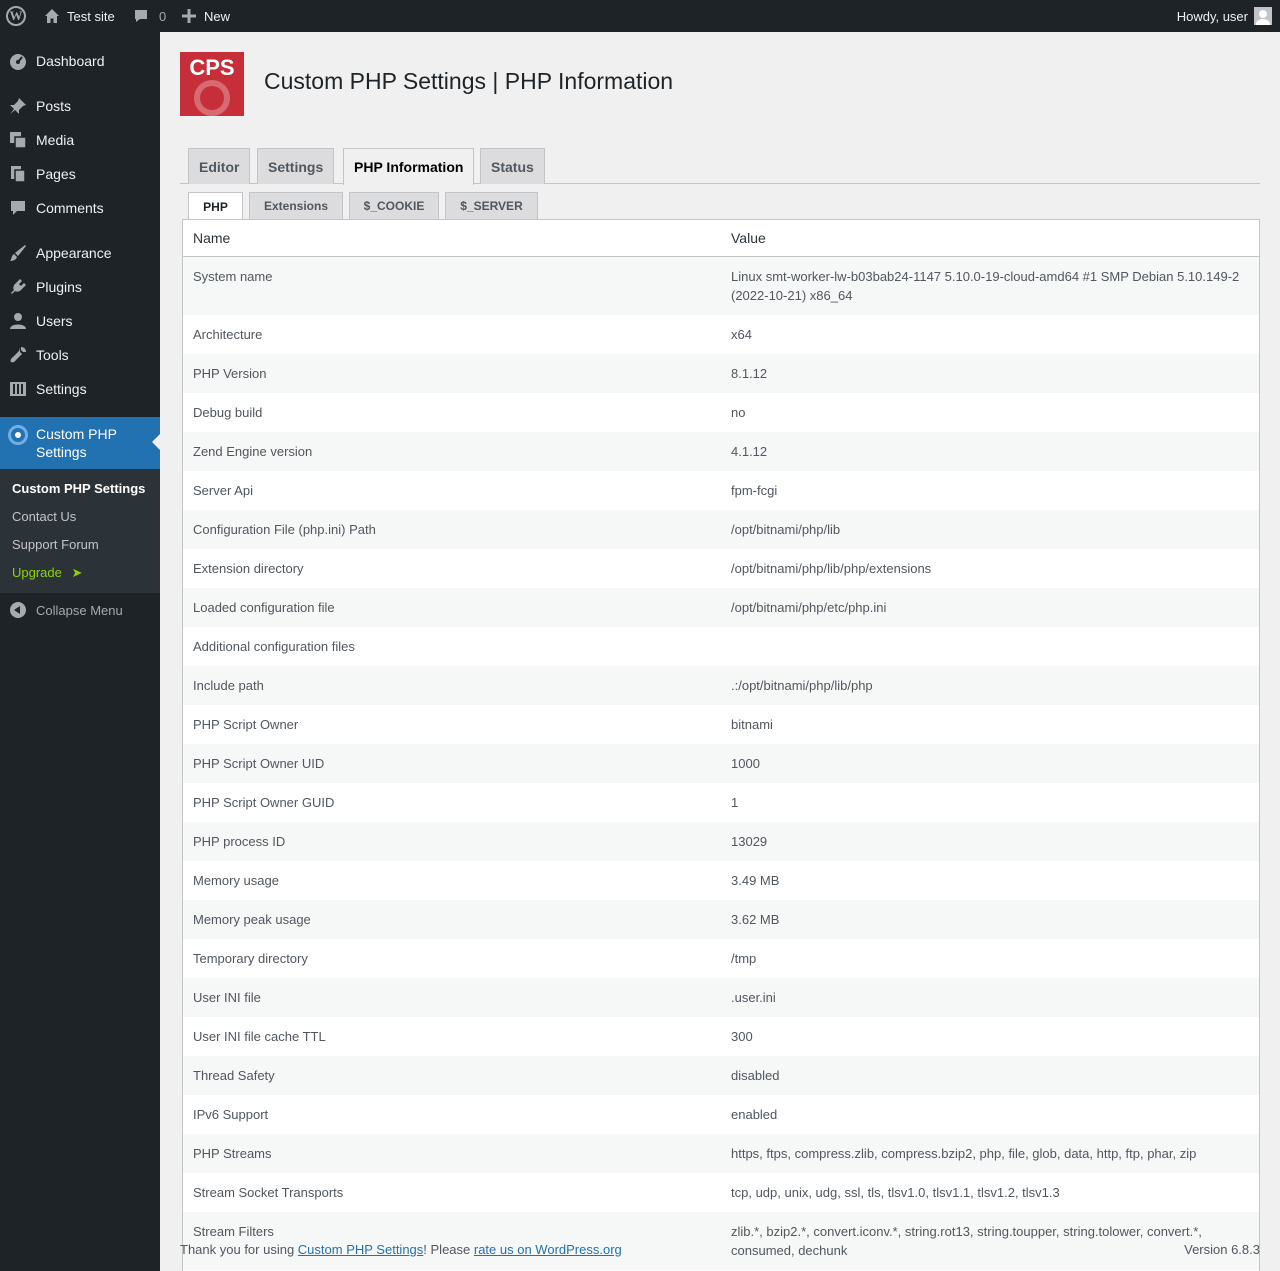 The height and width of the screenshot is (1271, 1280). I want to click on row-value-cell: no, so click(738, 412).